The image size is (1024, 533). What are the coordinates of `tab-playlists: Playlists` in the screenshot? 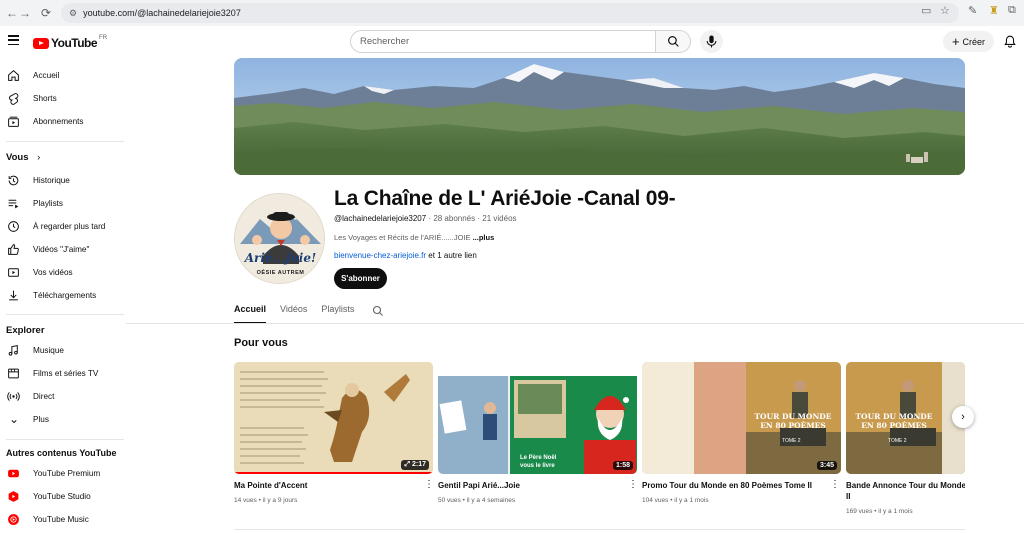 It's located at (337, 314).